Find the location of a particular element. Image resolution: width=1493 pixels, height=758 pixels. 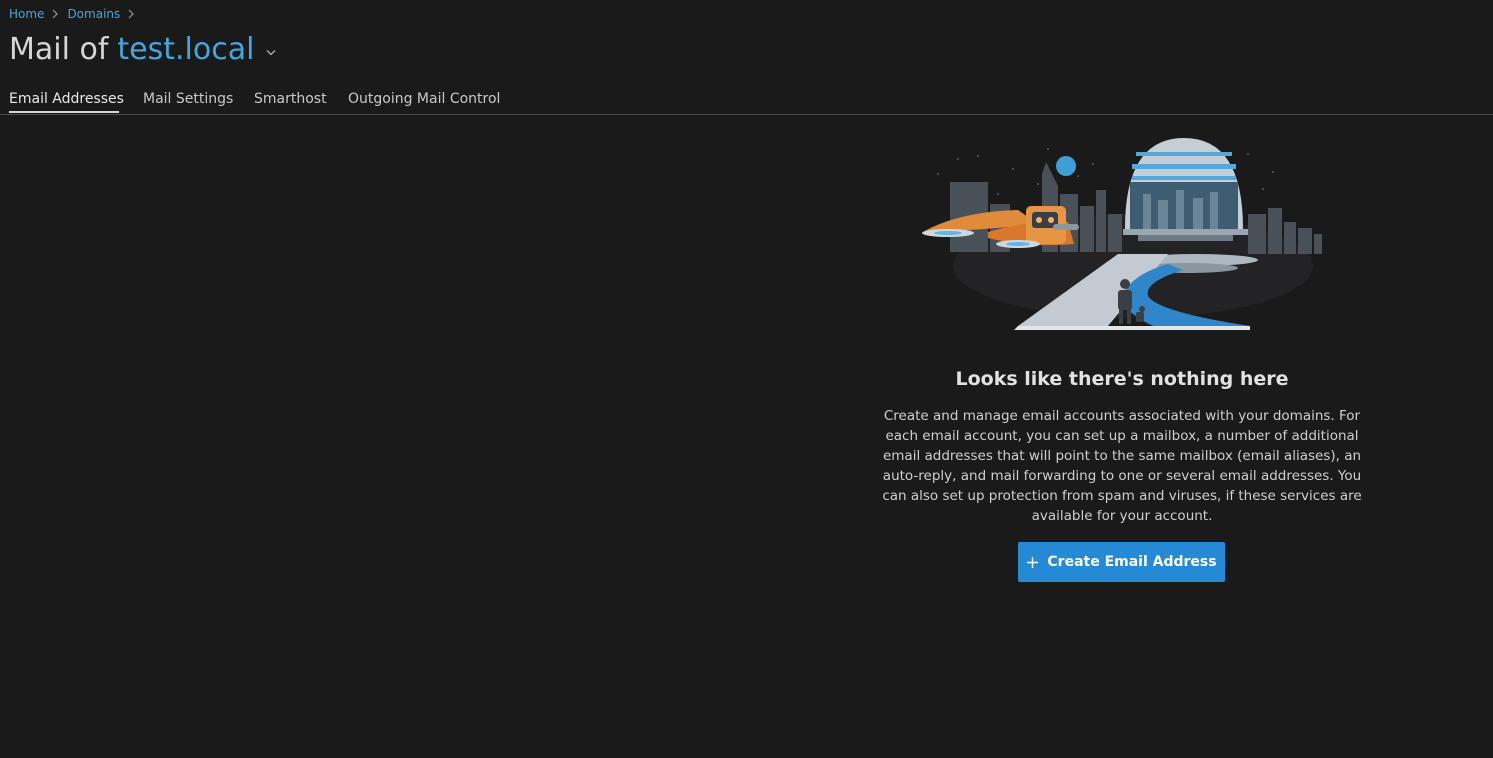

breadcrumb: Home Domains is located at coordinates (76, 14).